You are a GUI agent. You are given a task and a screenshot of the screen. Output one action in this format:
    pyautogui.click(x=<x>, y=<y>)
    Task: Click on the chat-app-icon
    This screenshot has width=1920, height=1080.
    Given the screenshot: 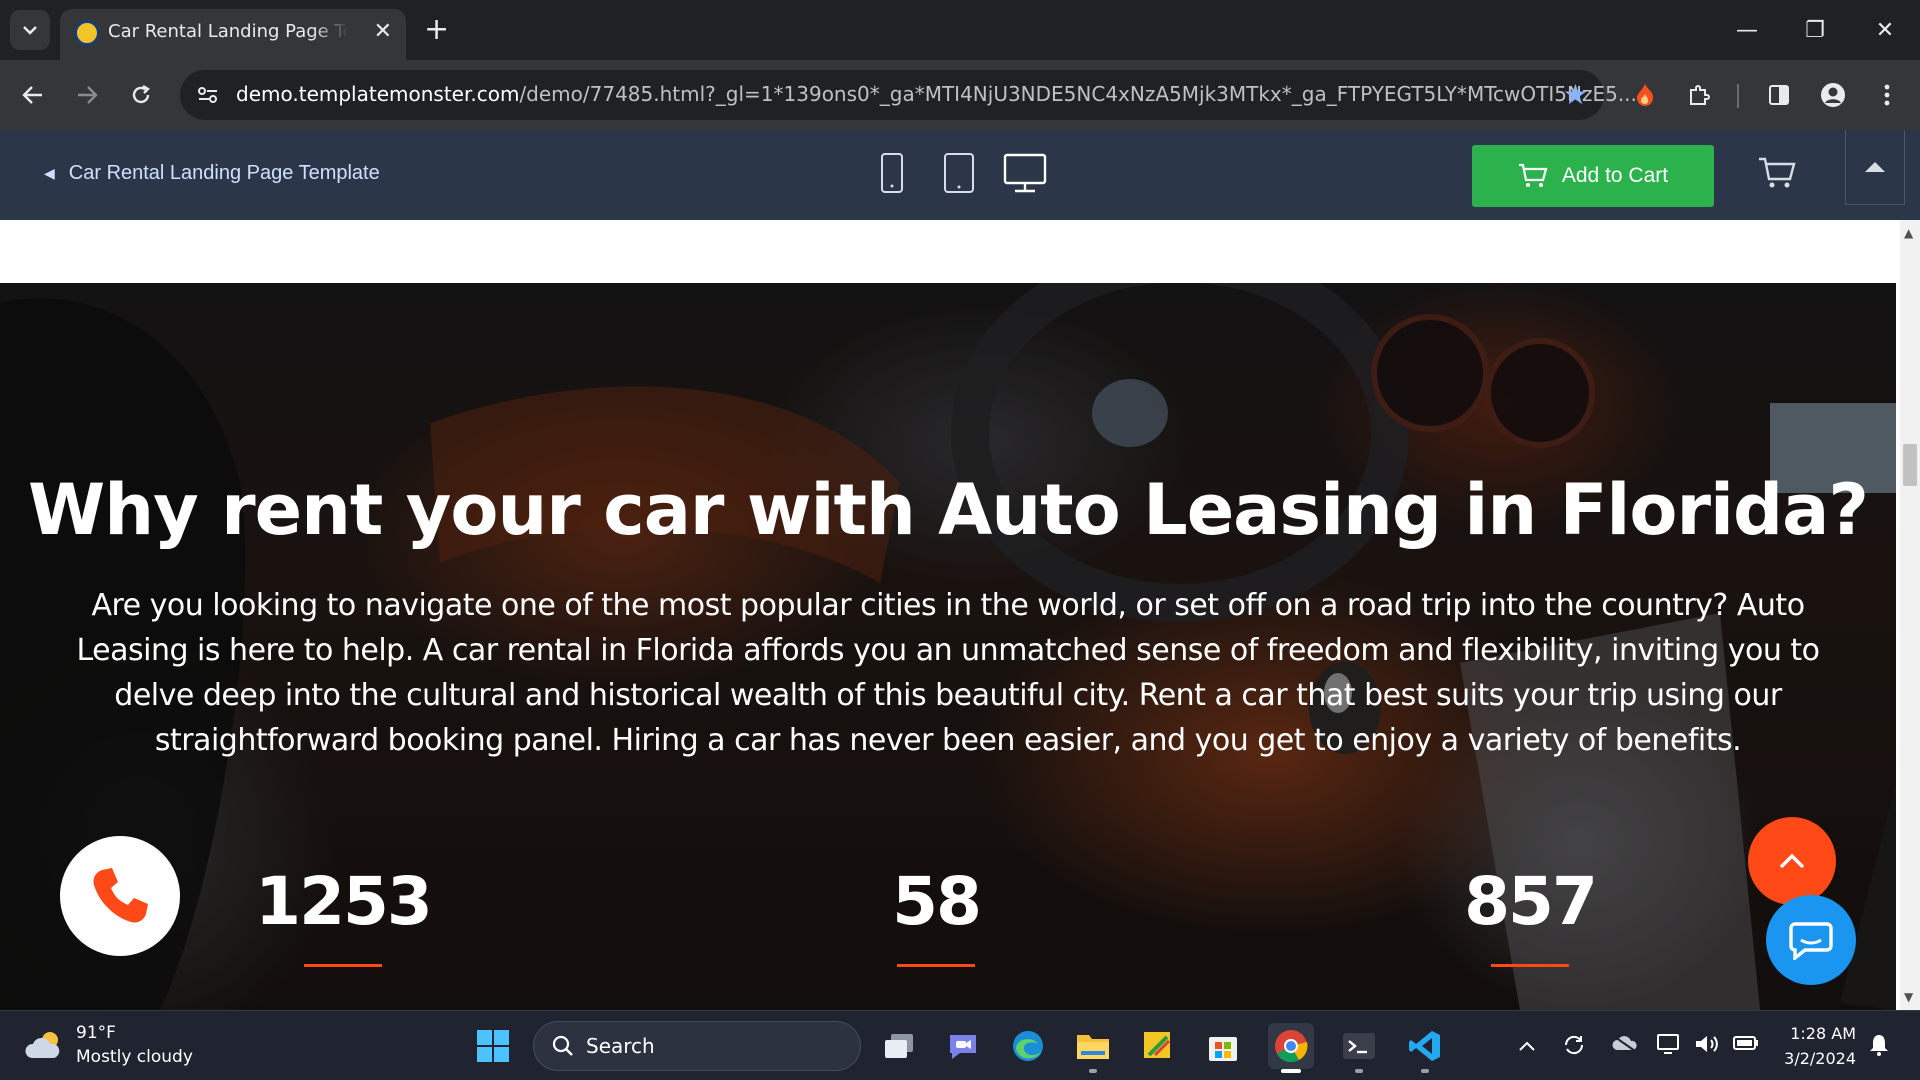 What is the action you would take?
    pyautogui.click(x=963, y=1047)
    